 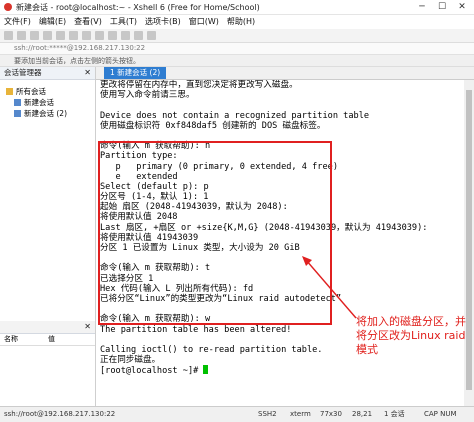 What do you see at coordinates (155, 268) in the screenshot?
I see `terminal-line: 命令(输入 m 获取帮助): t` at bounding box center [155, 268].